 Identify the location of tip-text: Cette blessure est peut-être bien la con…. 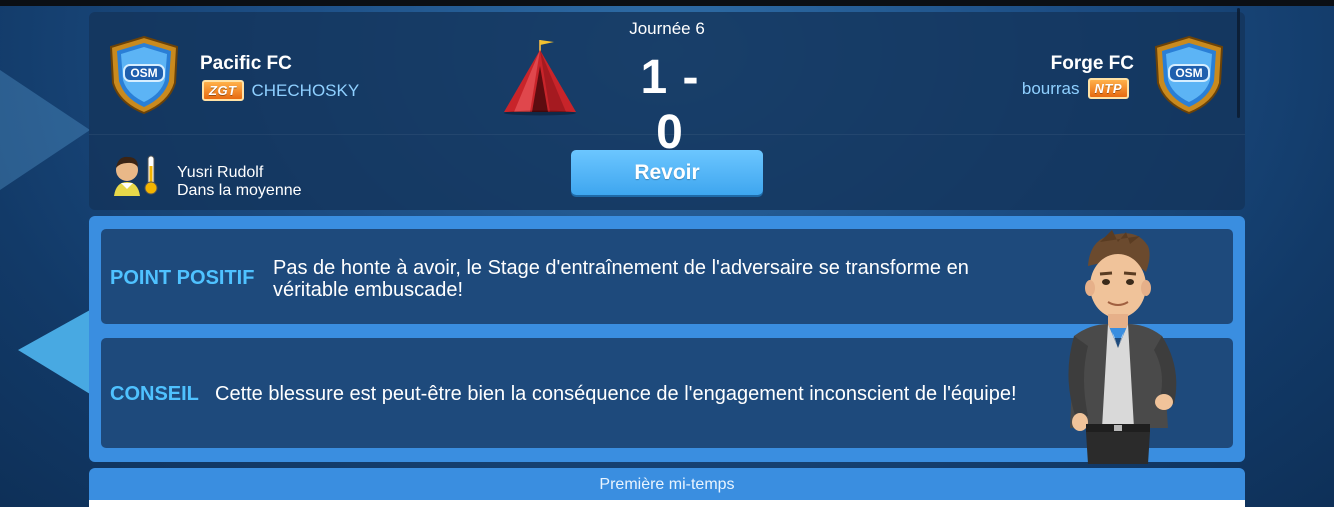
(616, 394).